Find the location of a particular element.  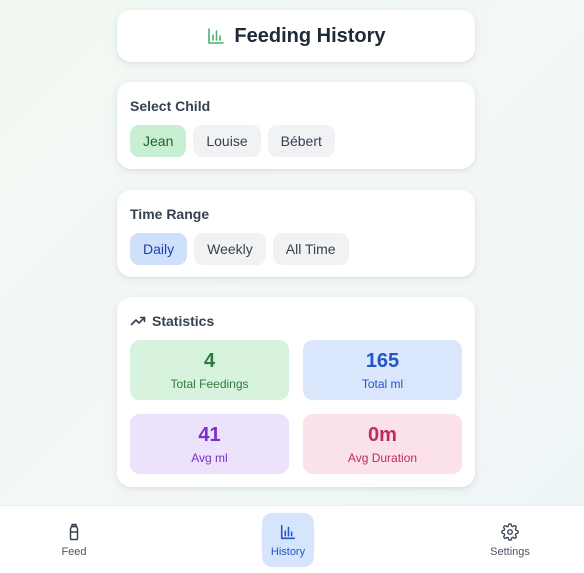

select-child-label: Select Child is located at coordinates (170, 106).